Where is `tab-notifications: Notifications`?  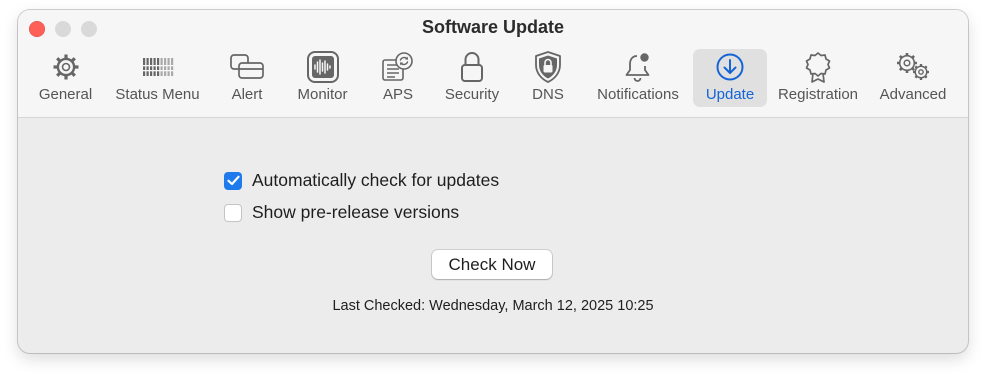
tab-notifications: Notifications is located at coordinates (638, 78).